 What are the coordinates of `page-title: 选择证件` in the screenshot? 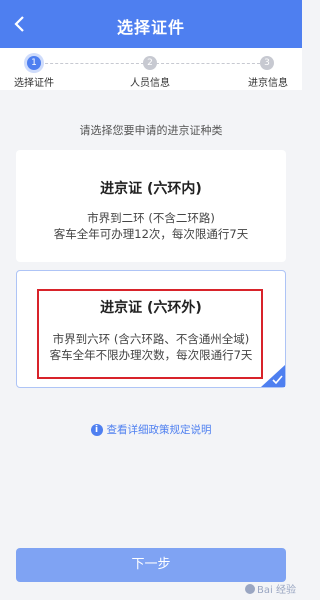 It's located at (150, 27).